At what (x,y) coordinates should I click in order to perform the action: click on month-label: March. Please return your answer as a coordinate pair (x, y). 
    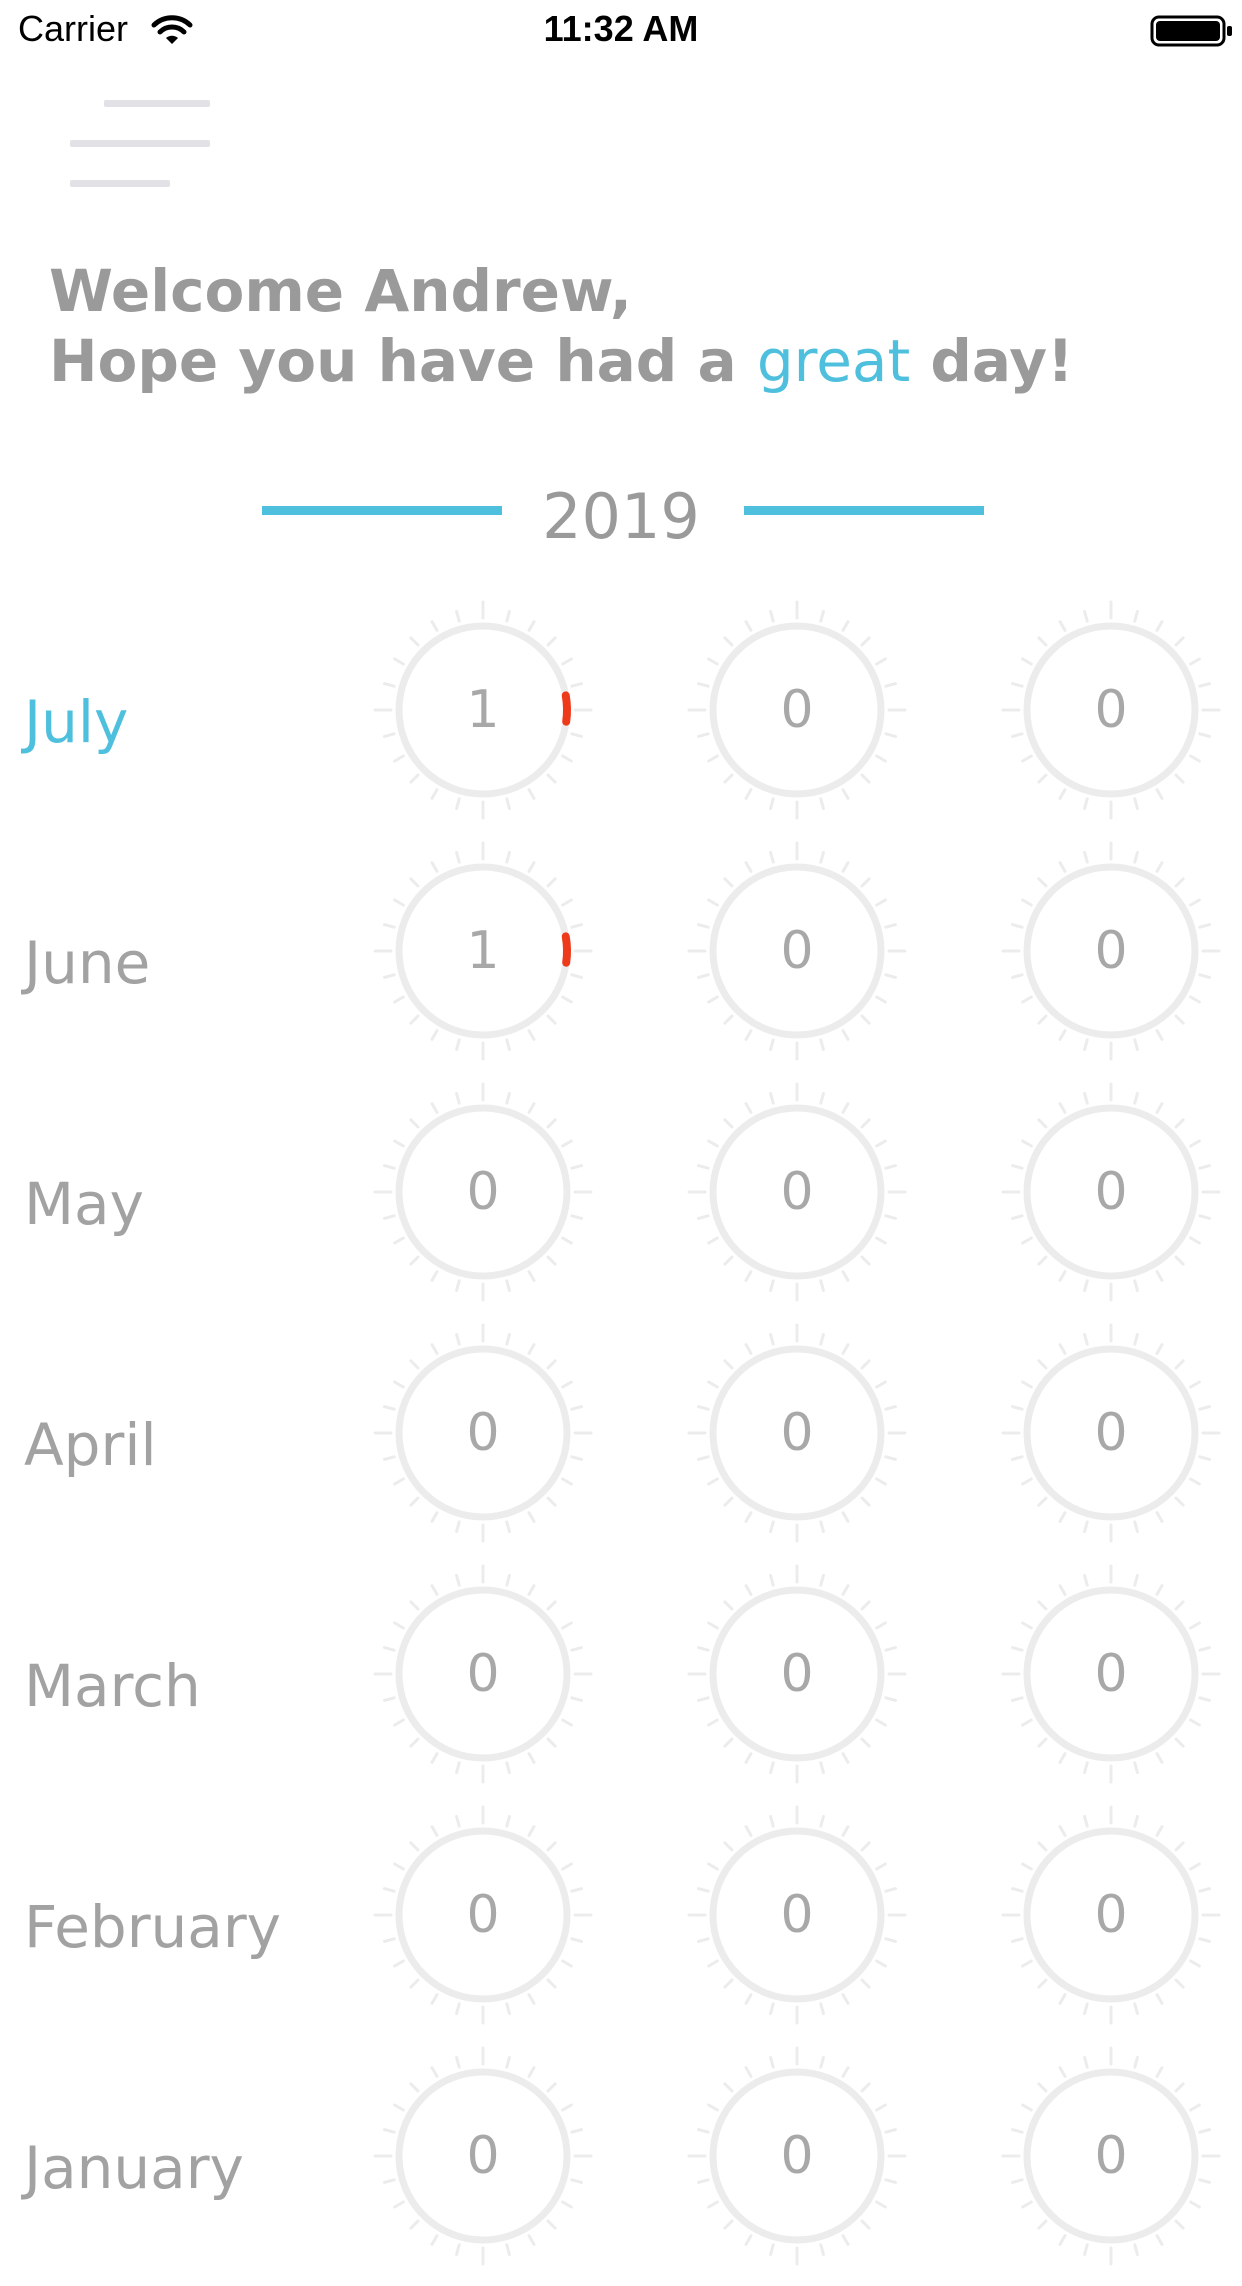
    Looking at the image, I should click on (112, 1686).